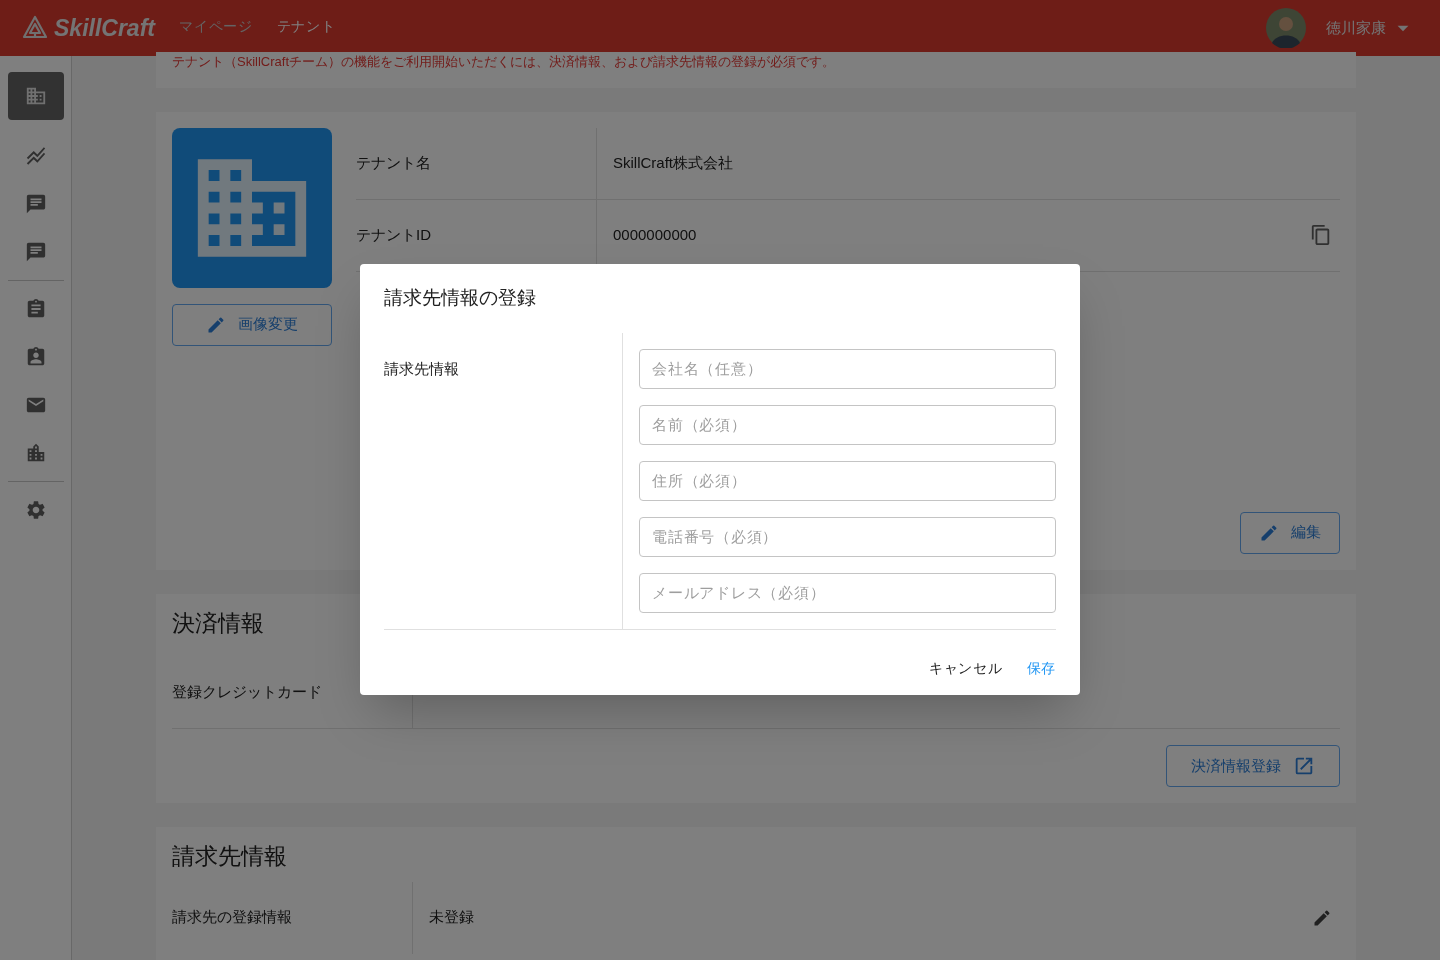 The height and width of the screenshot is (960, 1440). What do you see at coordinates (847, 536) in the screenshot?
I see `text-field: 電話番号（必須）` at bounding box center [847, 536].